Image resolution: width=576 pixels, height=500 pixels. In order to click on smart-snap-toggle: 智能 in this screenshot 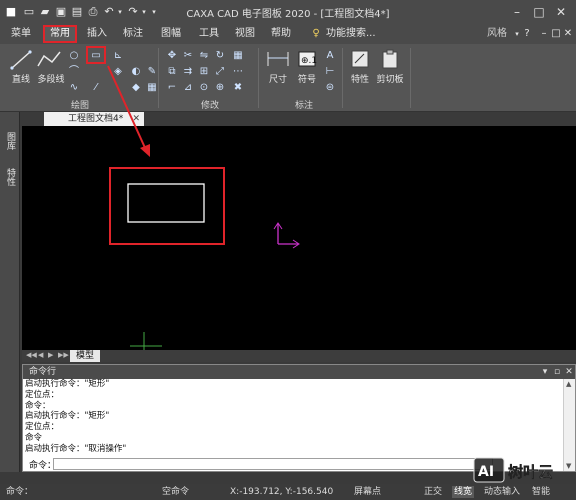, I will do `click(541, 492)`.